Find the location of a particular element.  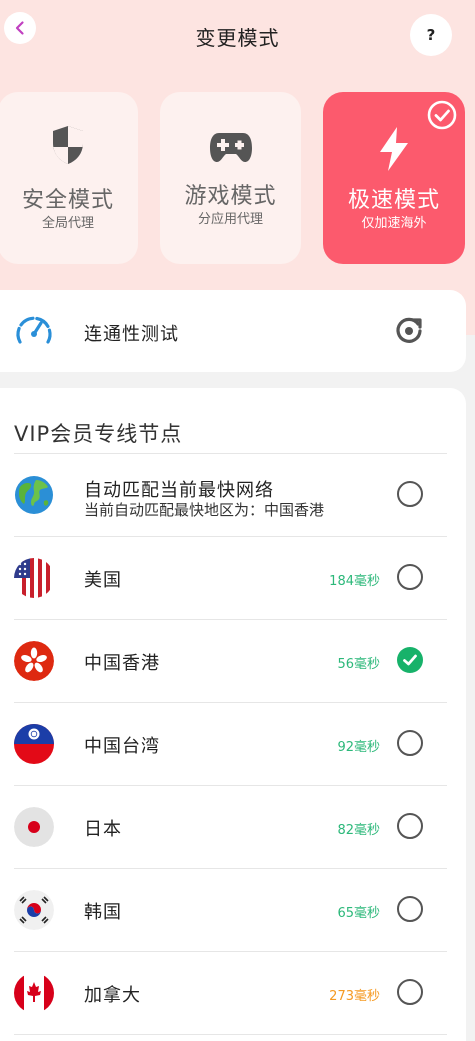

jp-flag-icon is located at coordinates (34, 827).